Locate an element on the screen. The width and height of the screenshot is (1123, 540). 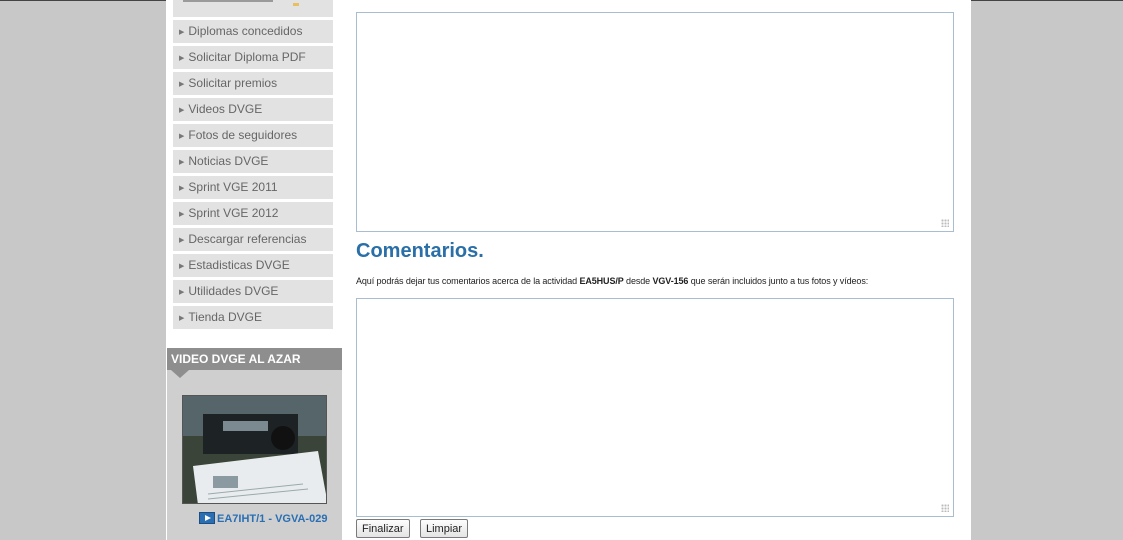
intro-callsign: EA5HUS/P is located at coordinates (601, 281).